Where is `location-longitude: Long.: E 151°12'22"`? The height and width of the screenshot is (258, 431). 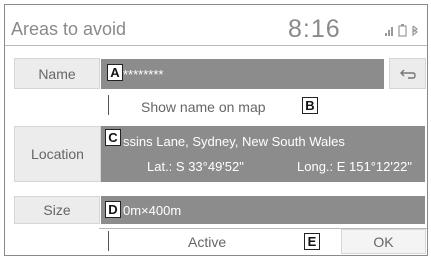 location-longitude: Long.: E 151°12'22" is located at coordinates (354, 166).